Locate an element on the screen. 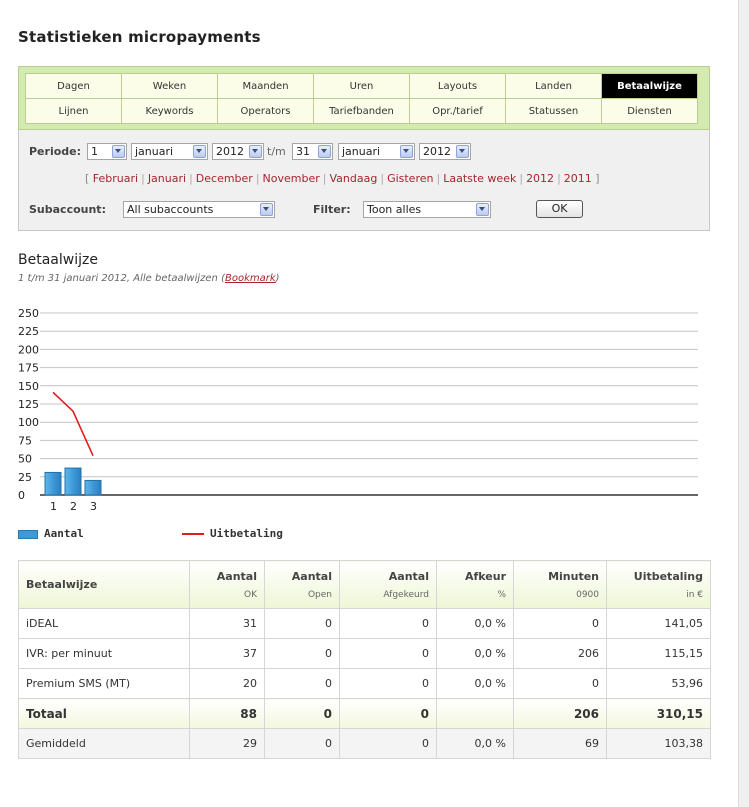 The width and height of the screenshot is (749, 807). tab-tariefbanden: Tariefbanden is located at coordinates (361, 111).